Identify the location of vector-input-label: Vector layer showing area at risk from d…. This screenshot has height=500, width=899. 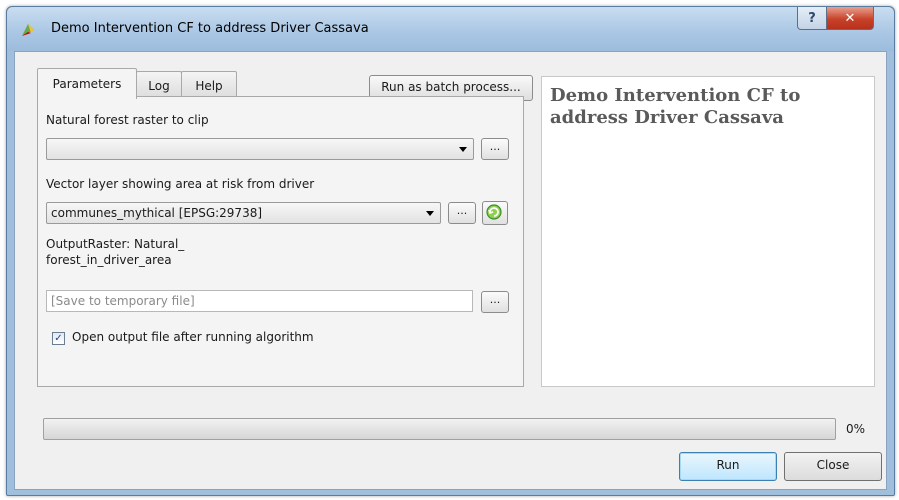
(180, 184).